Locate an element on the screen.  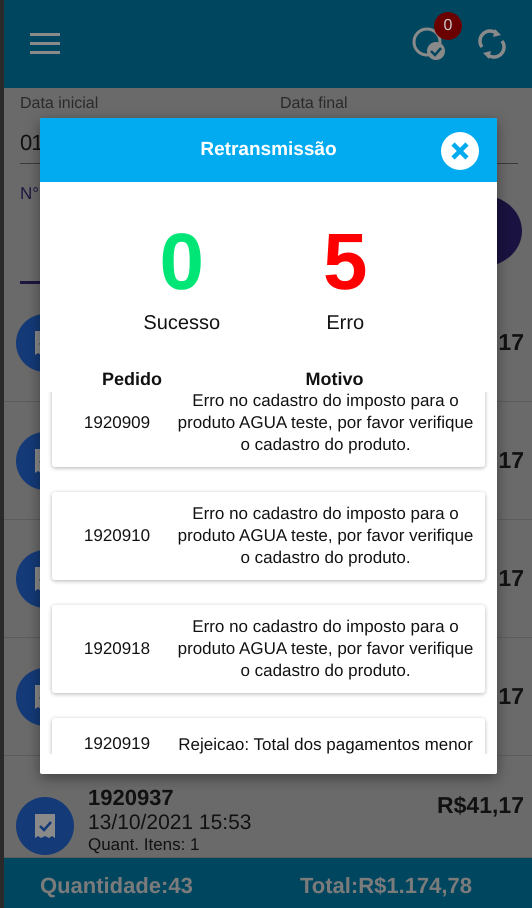
field-label: Data final is located at coordinates (314, 104).